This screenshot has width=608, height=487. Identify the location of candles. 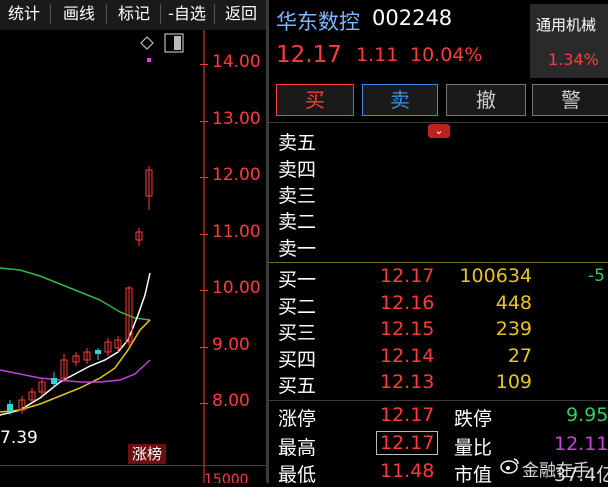
(80, 290).